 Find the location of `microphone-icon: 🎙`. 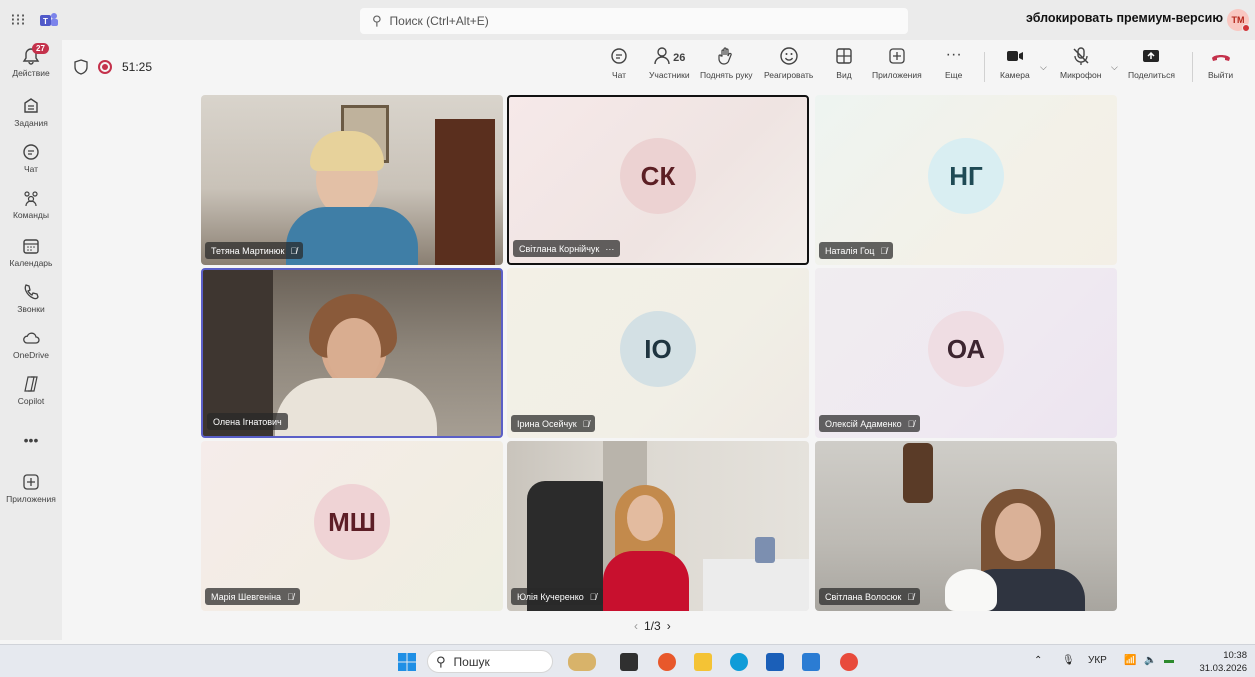

microphone-icon: 🎙 is located at coordinates (1068, 660).